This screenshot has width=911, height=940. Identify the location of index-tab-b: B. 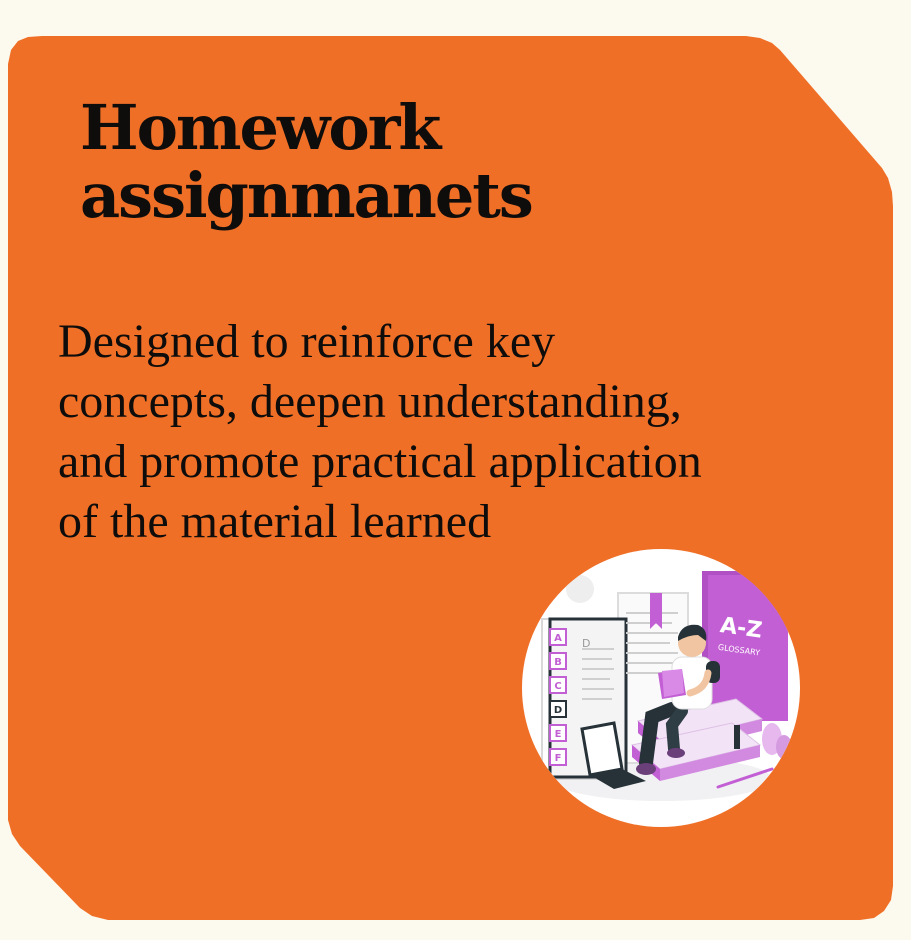
(558, 662).